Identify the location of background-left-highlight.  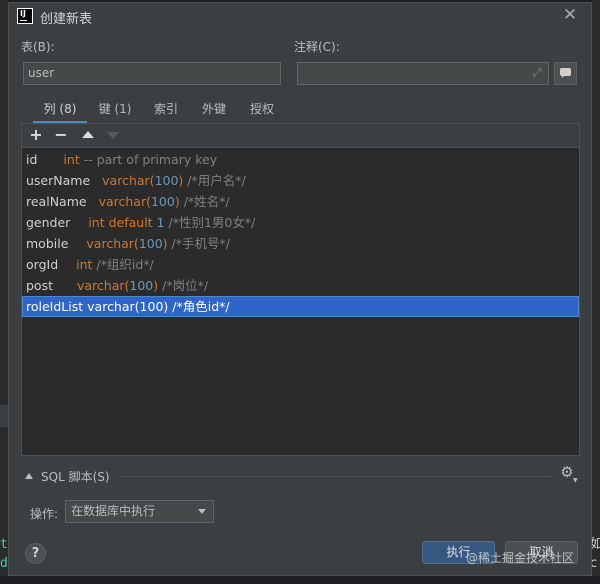
(4, 416).